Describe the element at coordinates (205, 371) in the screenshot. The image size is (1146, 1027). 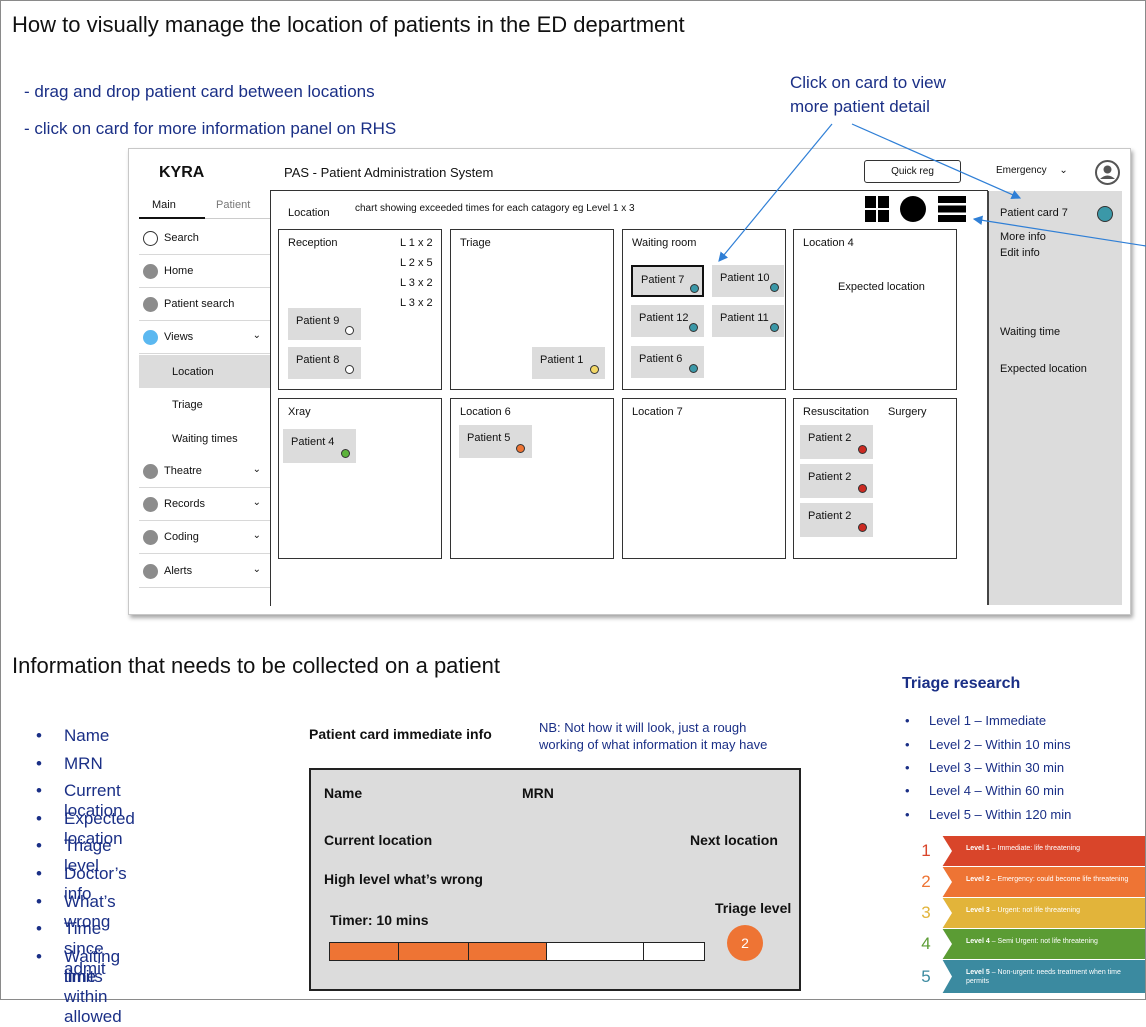
I see `sidebar-item-location: Location` at that location.